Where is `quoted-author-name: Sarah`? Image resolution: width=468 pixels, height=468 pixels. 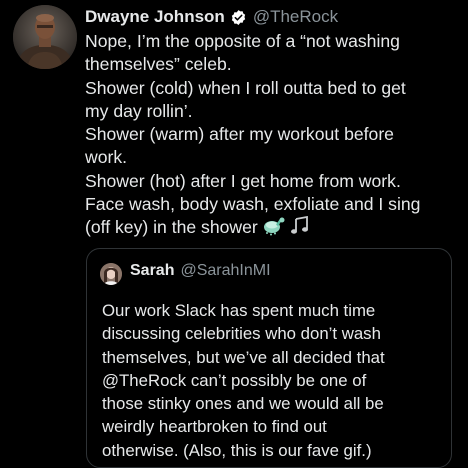
quoted-author-name: Sarah is located at coordinates (152, 271).